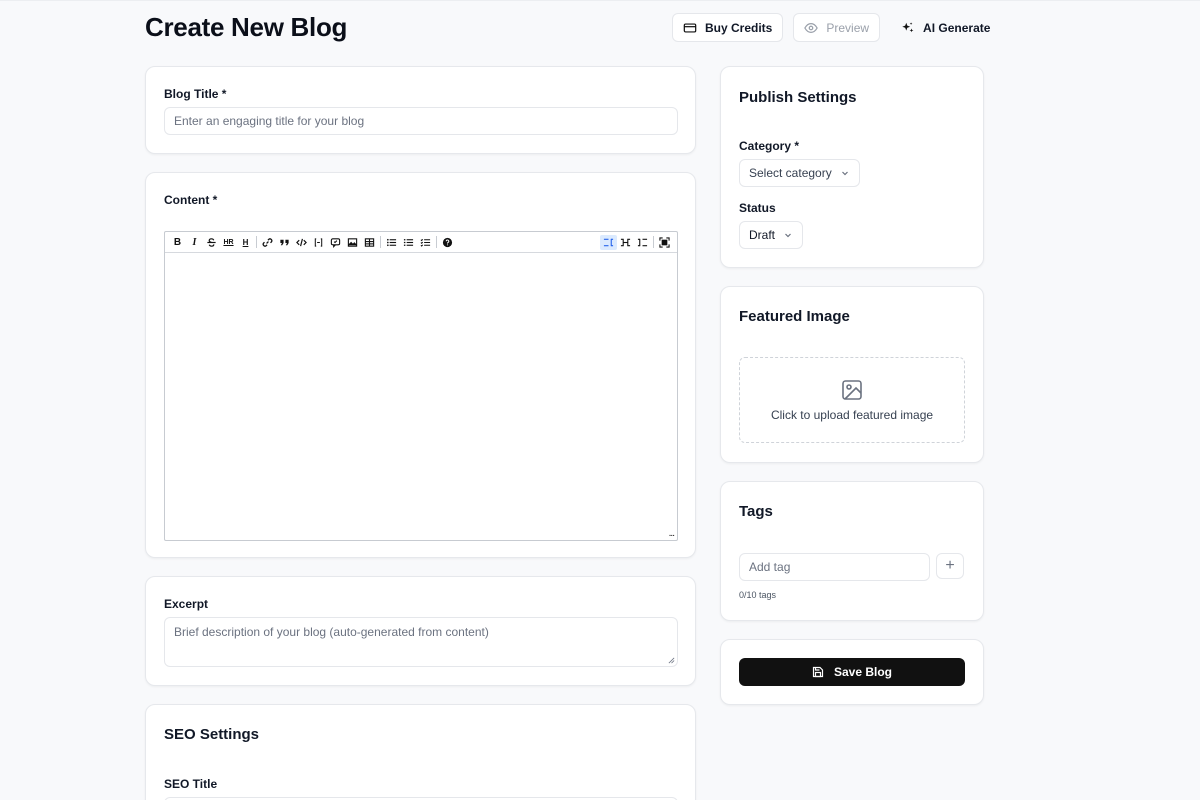  I want to click on excerpt-card: Excerpt, so click(420, 631).